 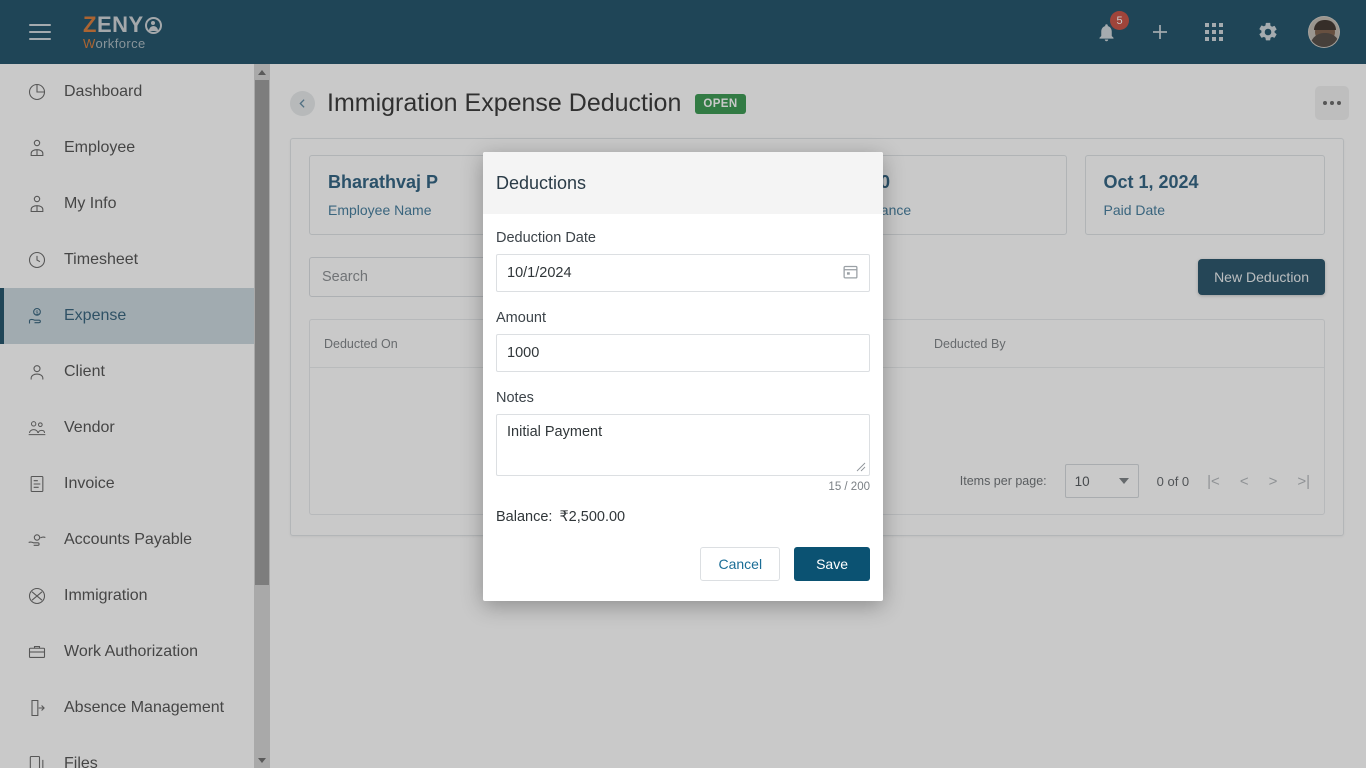 What do you see at coordinates (546, 238) in the screenshot?
I see `deduction-date-label: Deduction Date` at bounding box center [546, 238].